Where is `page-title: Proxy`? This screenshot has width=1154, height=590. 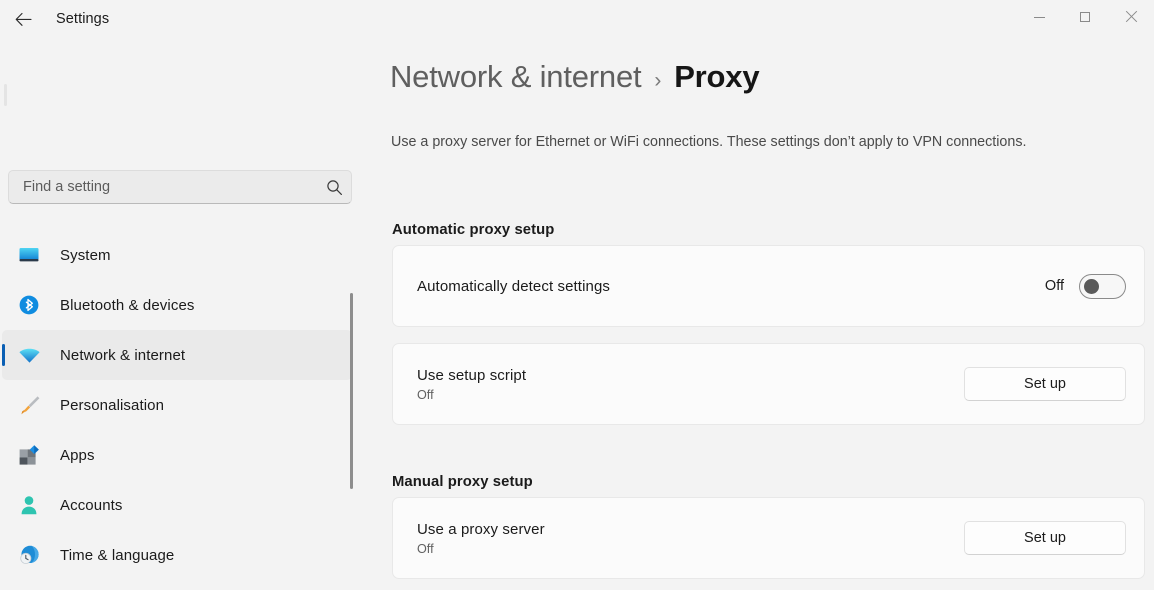 page-title: Proxy is located at coordinates (717, 76).